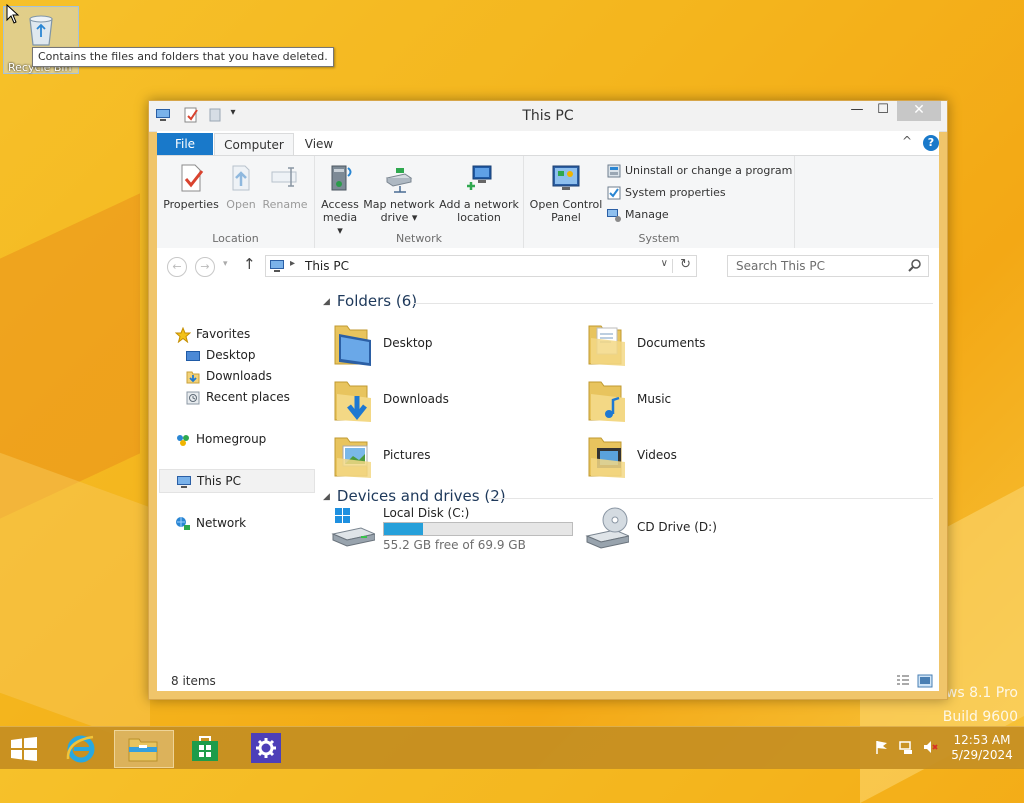 This screenshot has height=803, width=1024. I want to click on minimize-button: —, so click(857, 111).